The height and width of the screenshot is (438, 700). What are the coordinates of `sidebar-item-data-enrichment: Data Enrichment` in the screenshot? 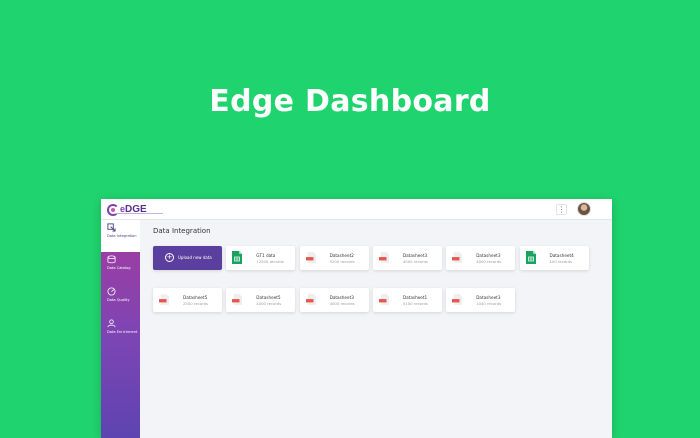 It's located at (120, 332).